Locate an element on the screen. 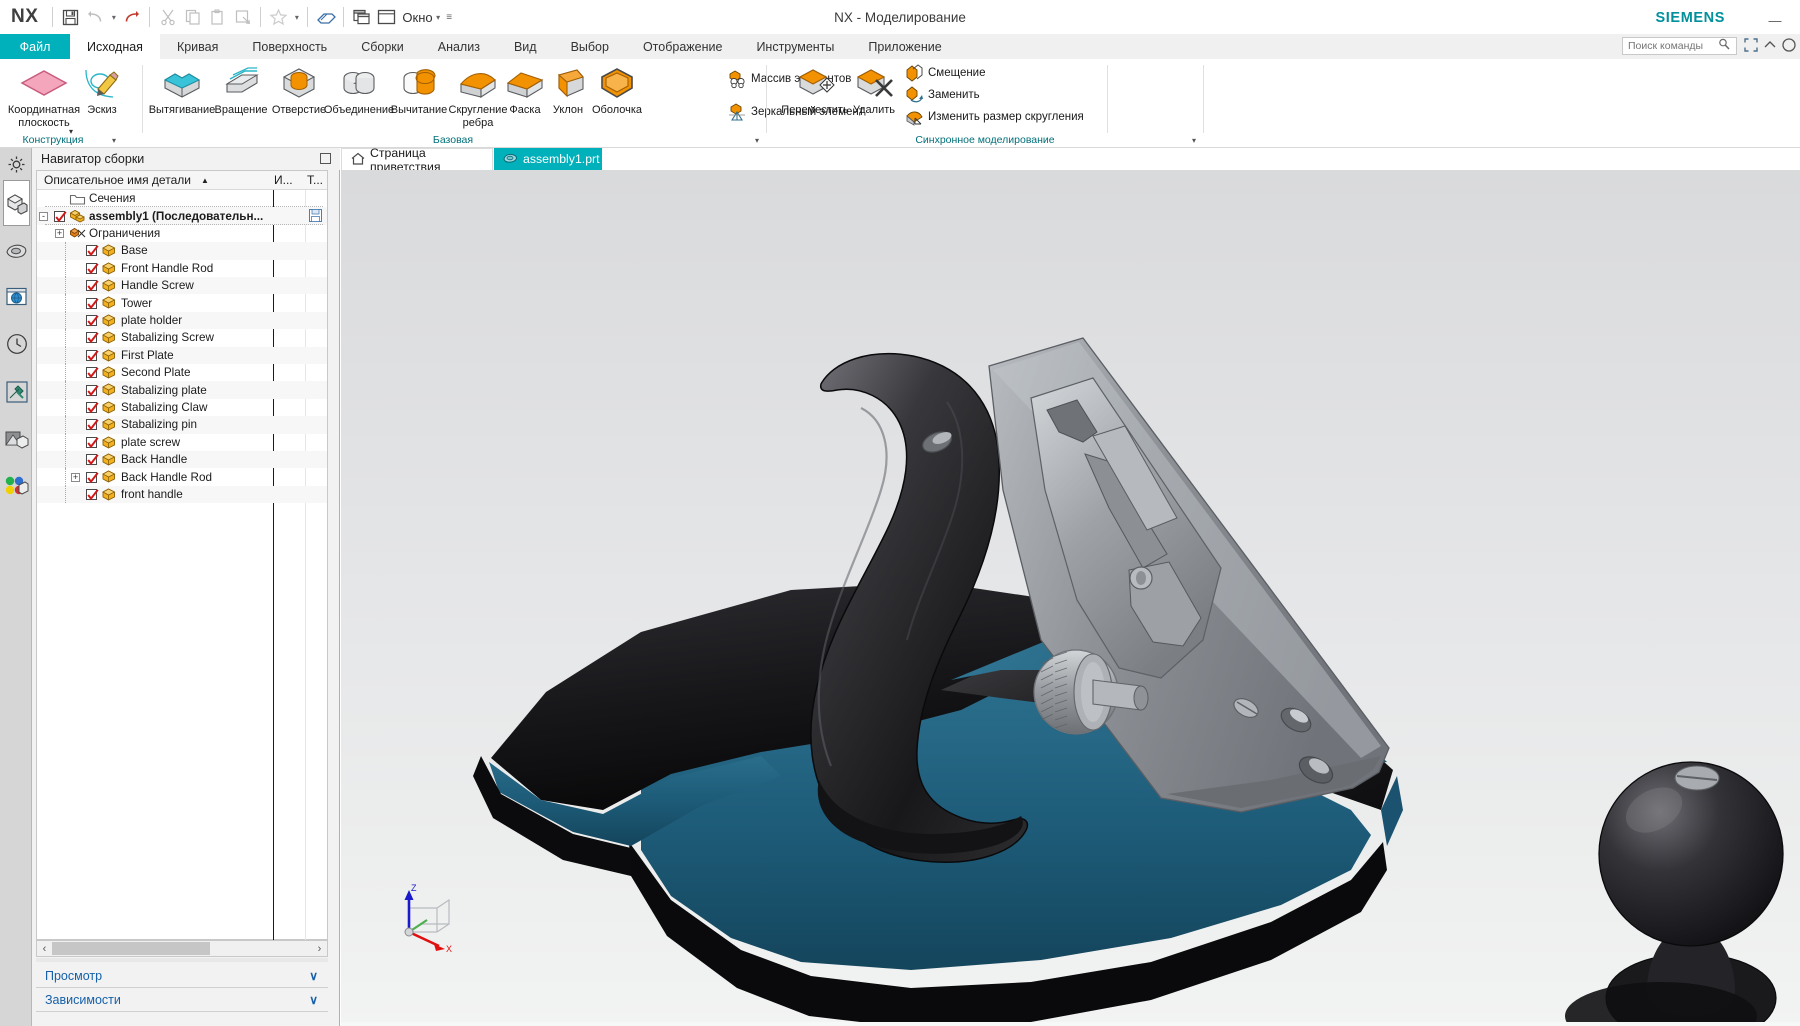 This screenshot has width=1800, height=1026. pin-icon is located at coordinates (325, 158).